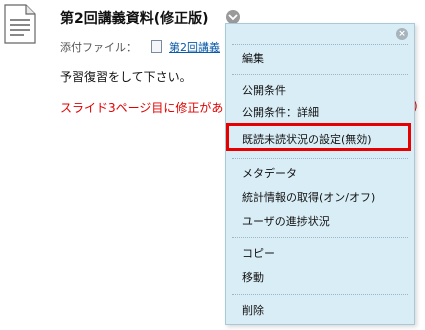  Describe the element at coordinates (134, 19) in the screenshot. I see `item-title: 第2回講義資料(修正版)` at that location.